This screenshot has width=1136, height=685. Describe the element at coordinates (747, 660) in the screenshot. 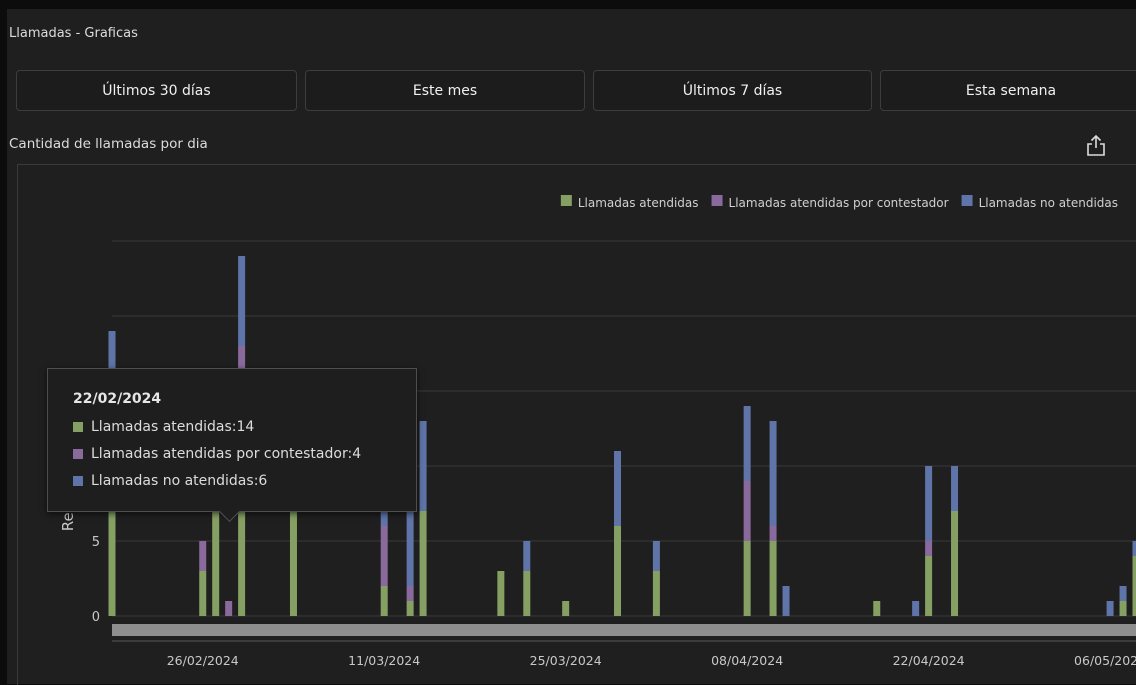

I see `x-tick-label: 08/04/2024` at that location.